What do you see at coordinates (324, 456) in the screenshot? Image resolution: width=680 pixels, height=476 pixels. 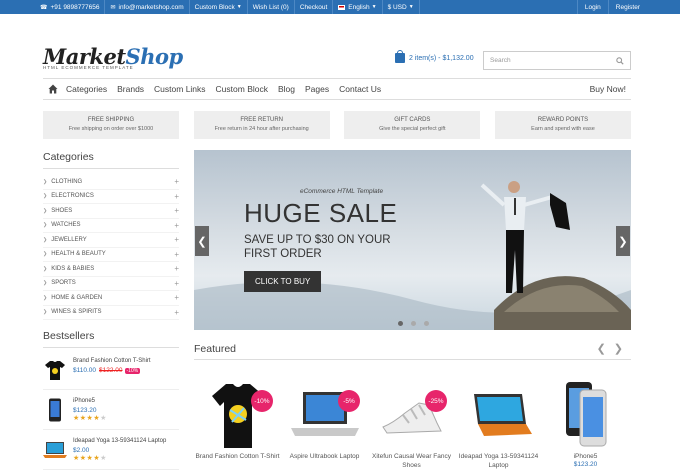 I see `product-name: Aspire Ultrabook Laptop` at bounding box center [324, 456].